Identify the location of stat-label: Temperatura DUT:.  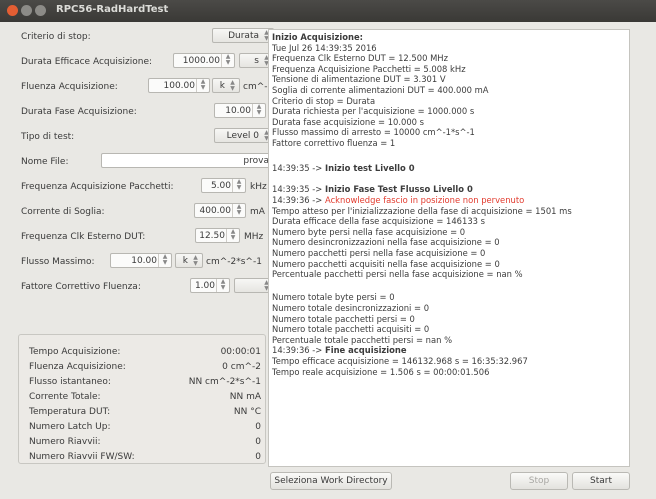
(70, 412).